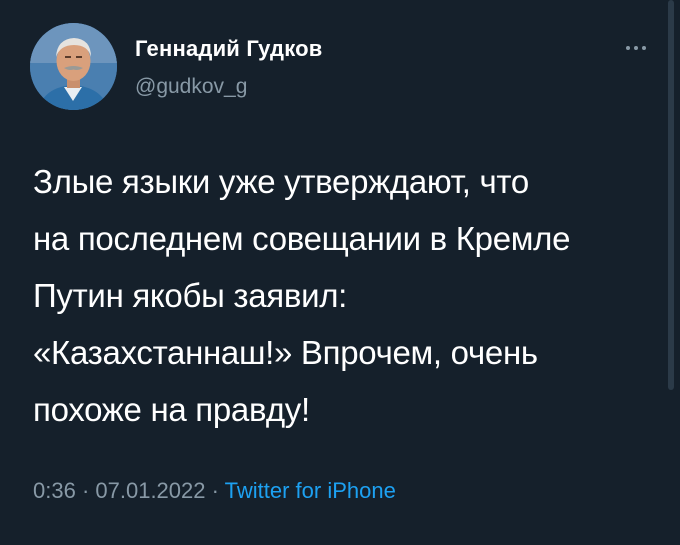 The width and height of the screenshot is (680, 545). I want to click on tweet-text-line: на последнем совещании в Кремле, so click(302, 238).